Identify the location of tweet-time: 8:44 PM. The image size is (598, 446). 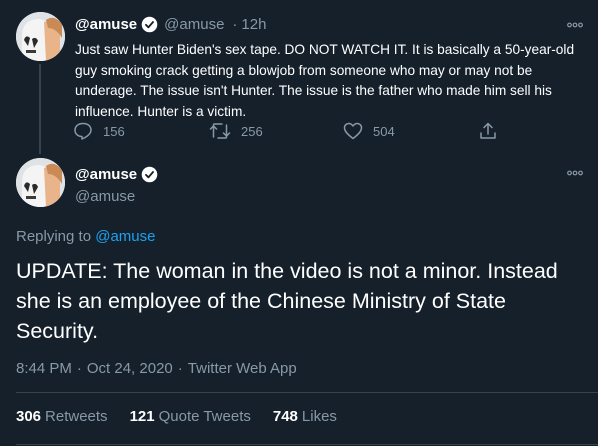
(44, 368).